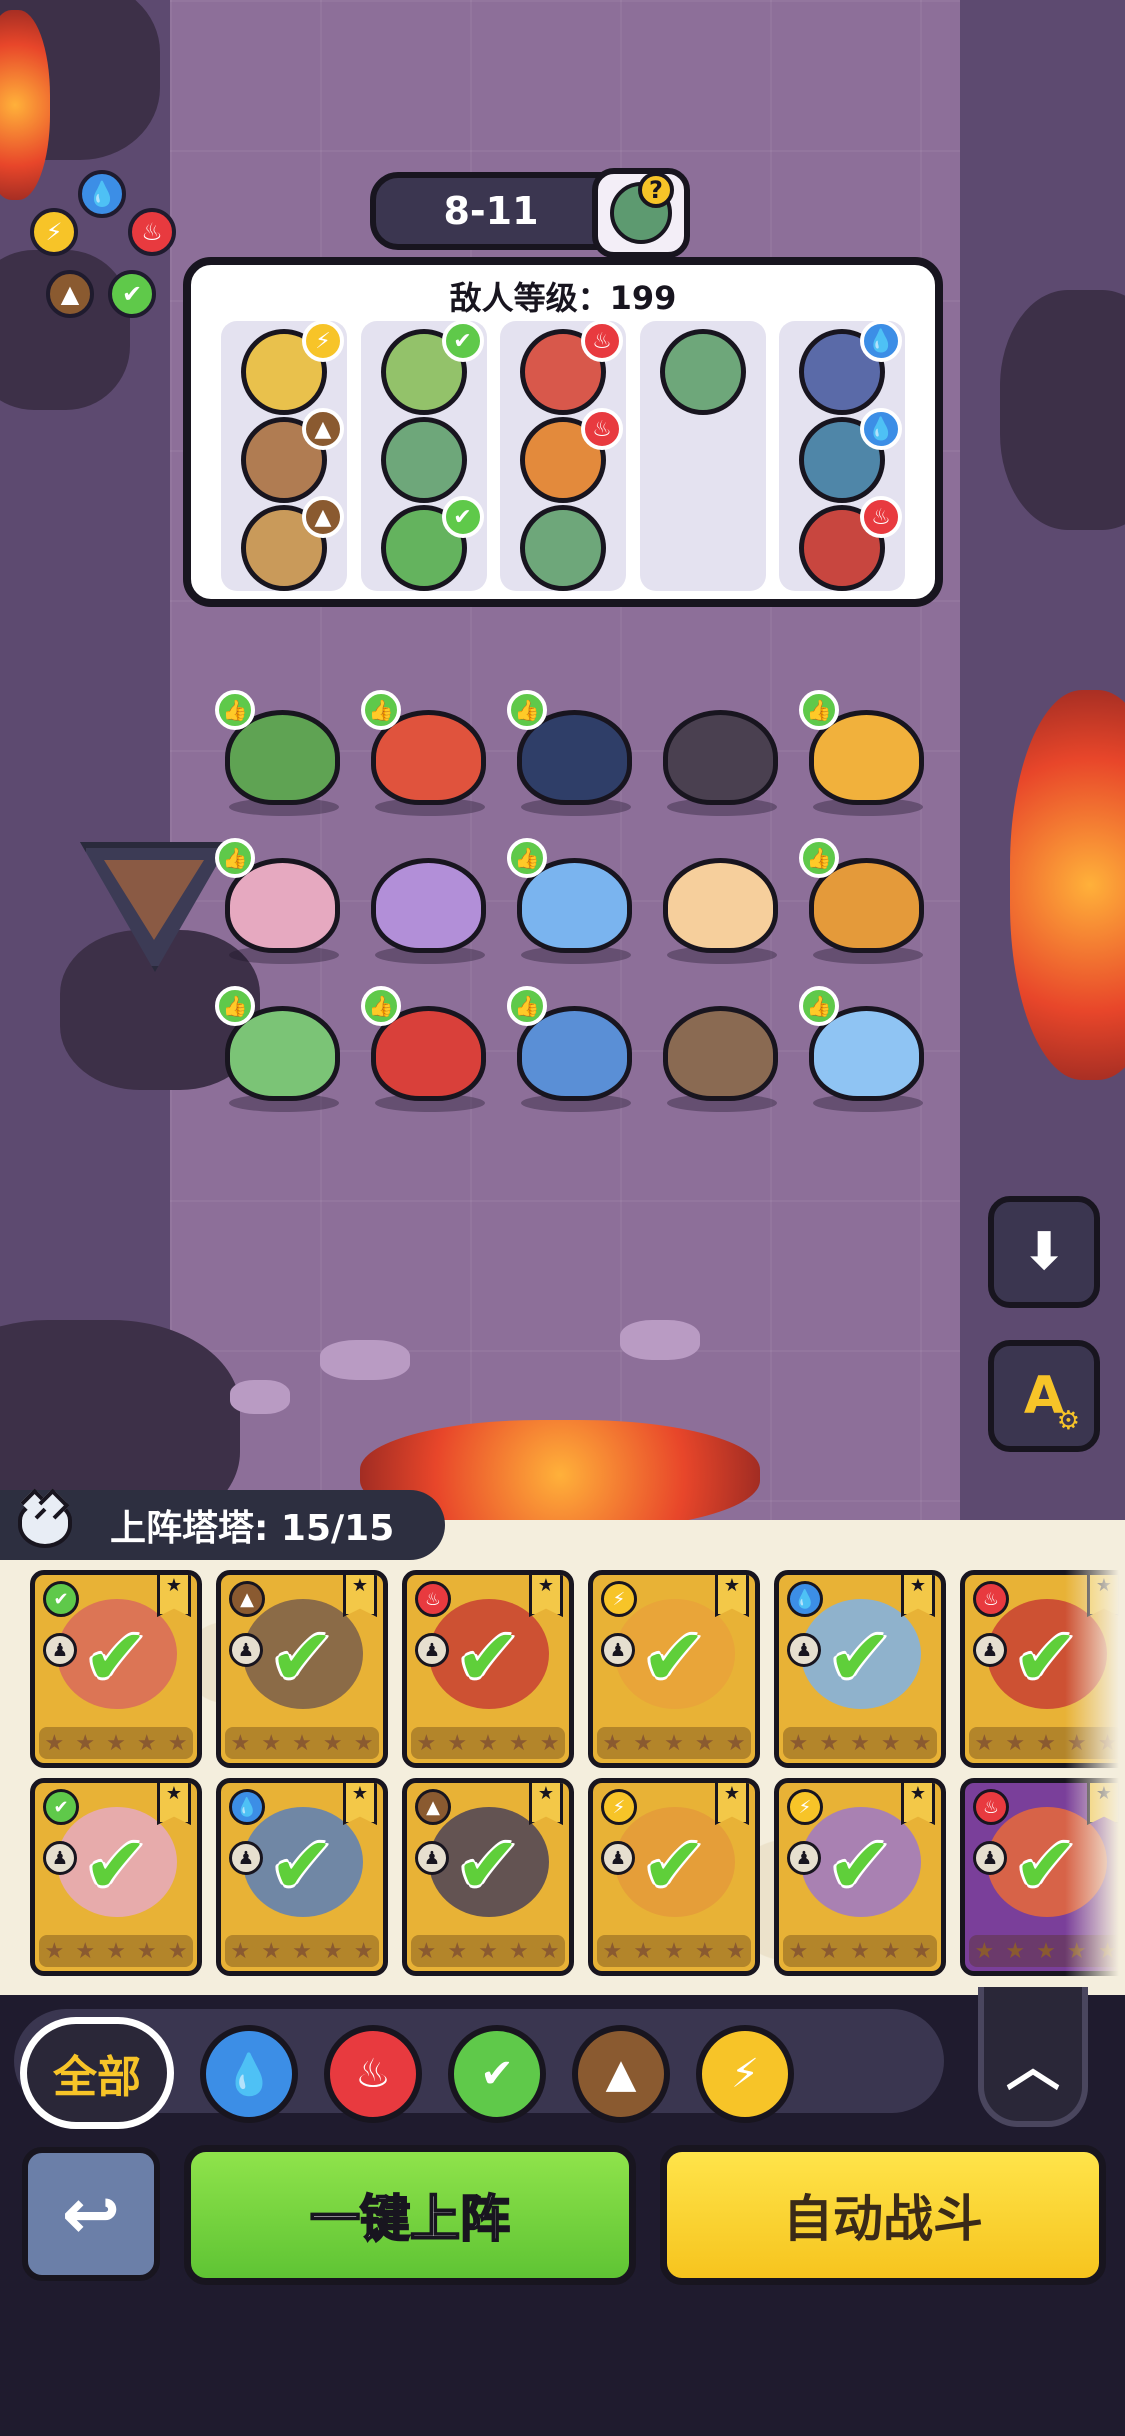 Image resolution: width=1125 pixels, height=2436 pixels. I want to click on roster-count-label: 上阵塔塔: 15/15, so click(222, 1525).